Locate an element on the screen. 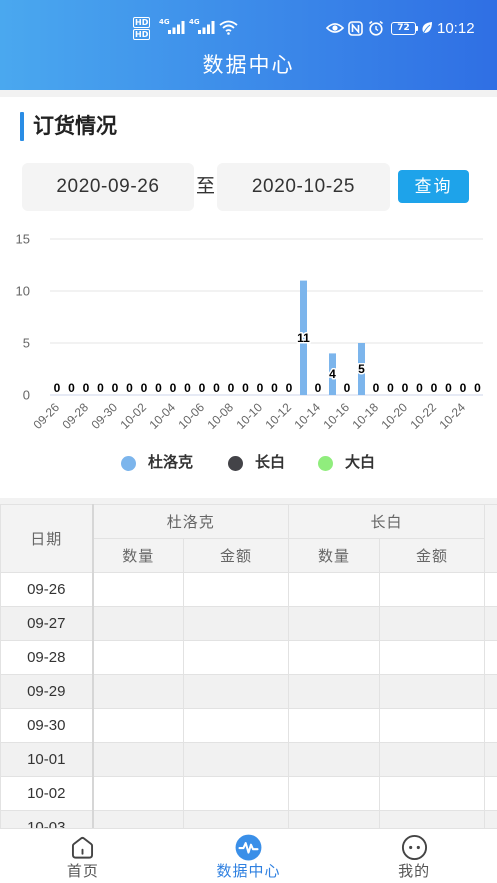 The width and height of the screenshot is (497, 883). y-tick-label: 5 is located at coordinates (26, 343).